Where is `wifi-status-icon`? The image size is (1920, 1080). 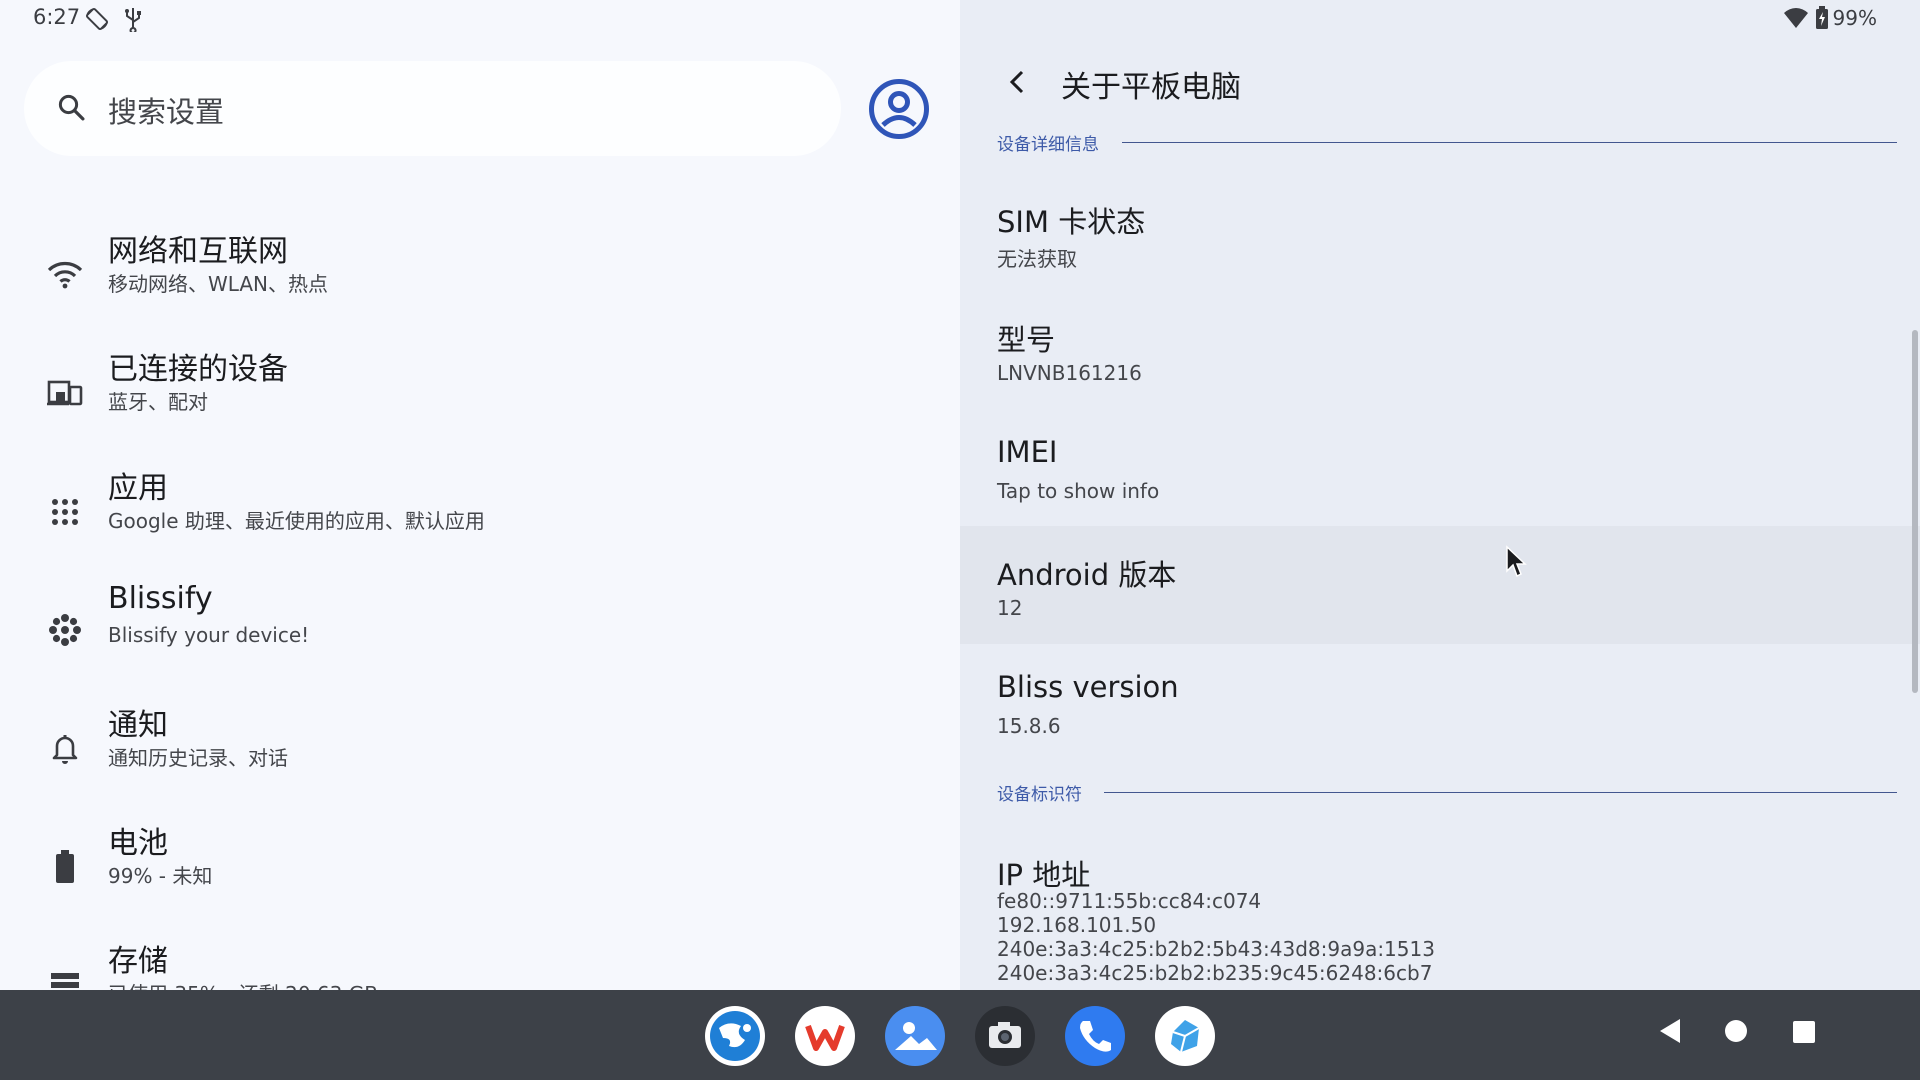 wifi-status-icon is located at coordinates (1796, 20).